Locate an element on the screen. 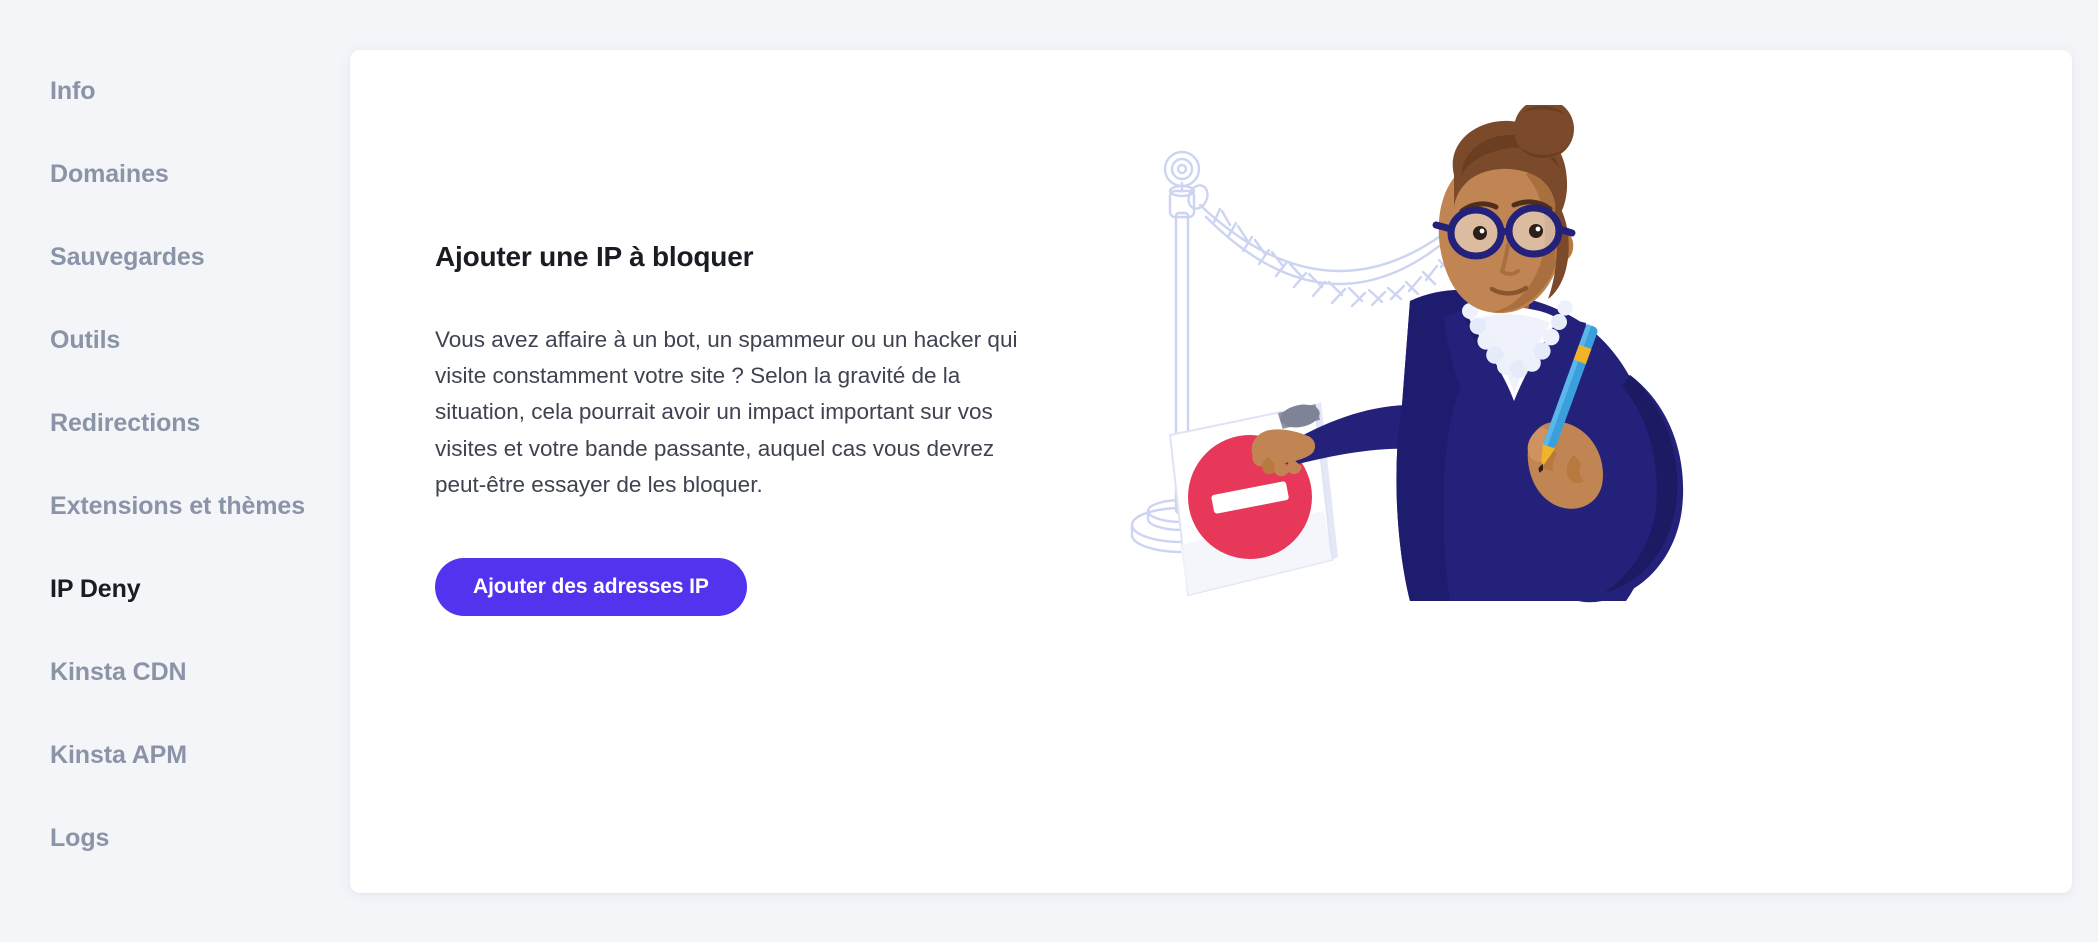  sidebar-item-label: Redirections is located at coordinates (125, 423).